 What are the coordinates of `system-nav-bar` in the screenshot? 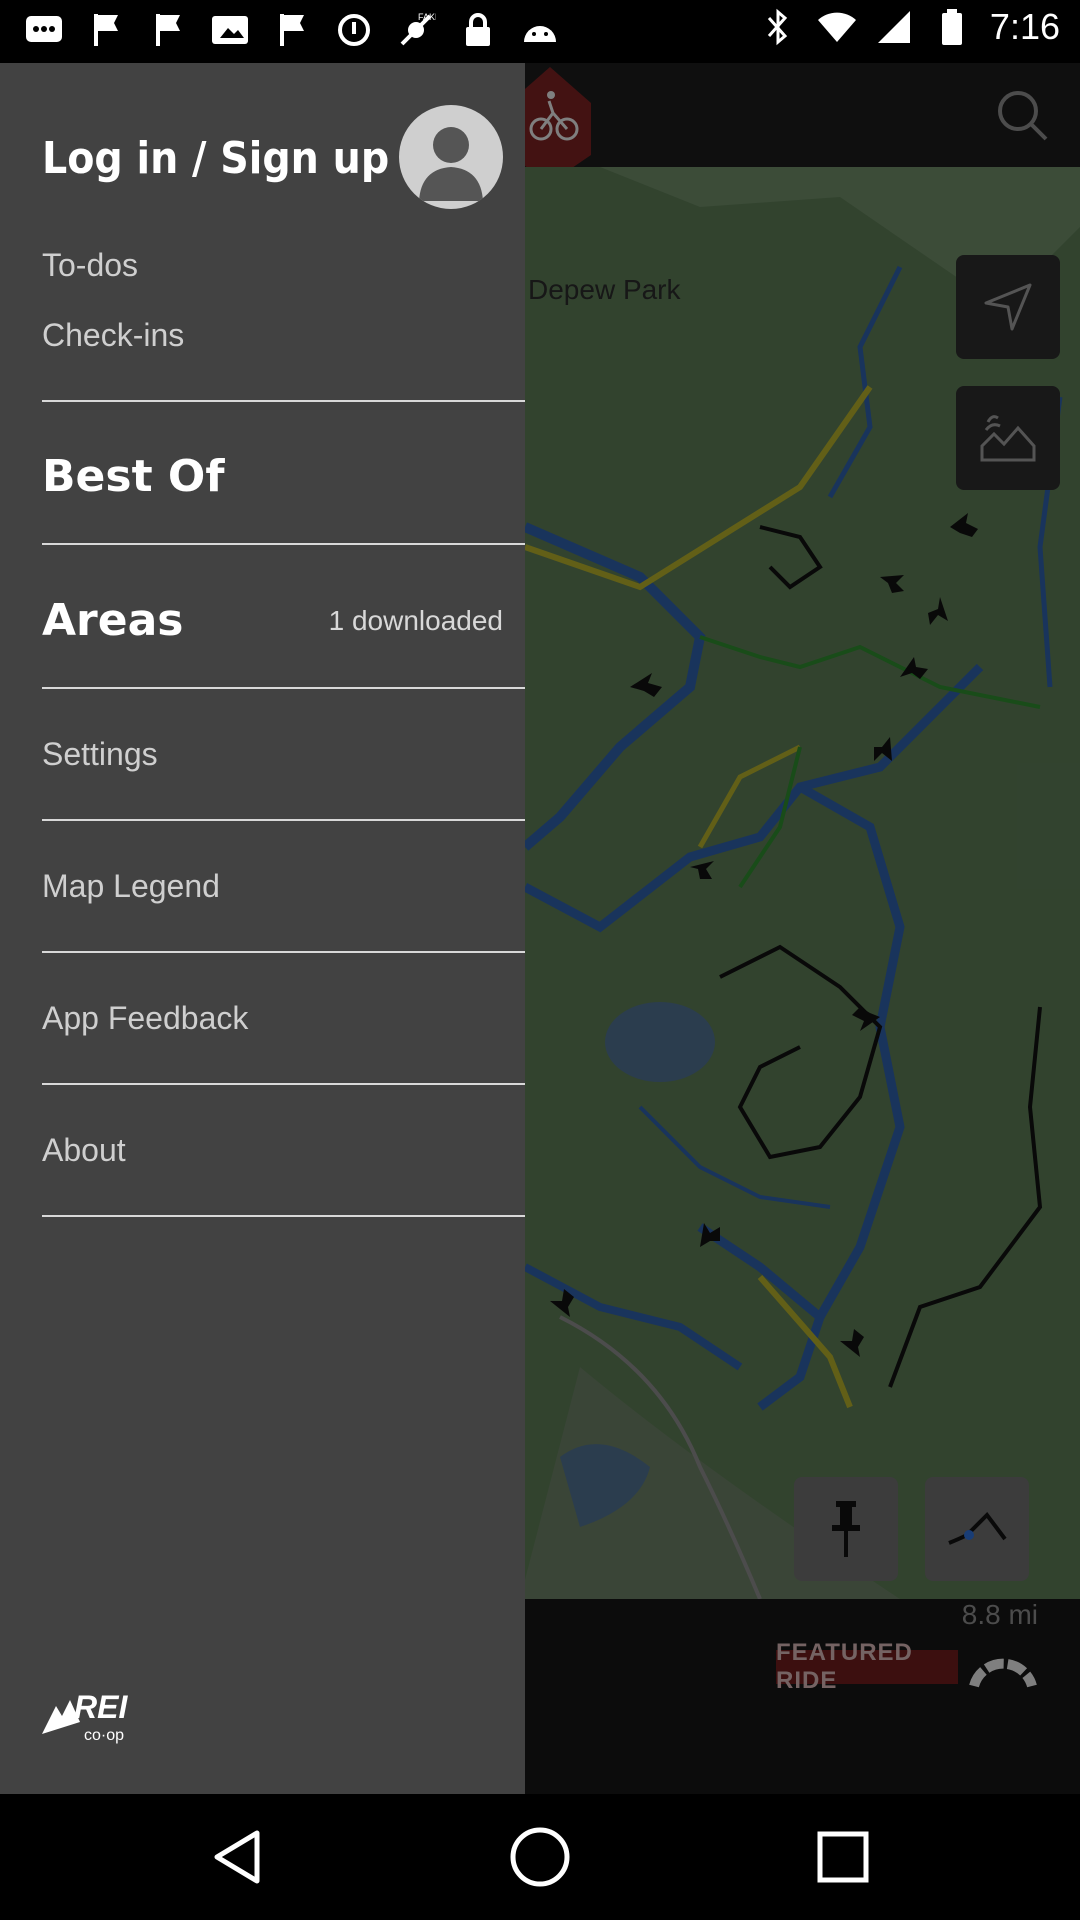 It's located at (540, 1857).